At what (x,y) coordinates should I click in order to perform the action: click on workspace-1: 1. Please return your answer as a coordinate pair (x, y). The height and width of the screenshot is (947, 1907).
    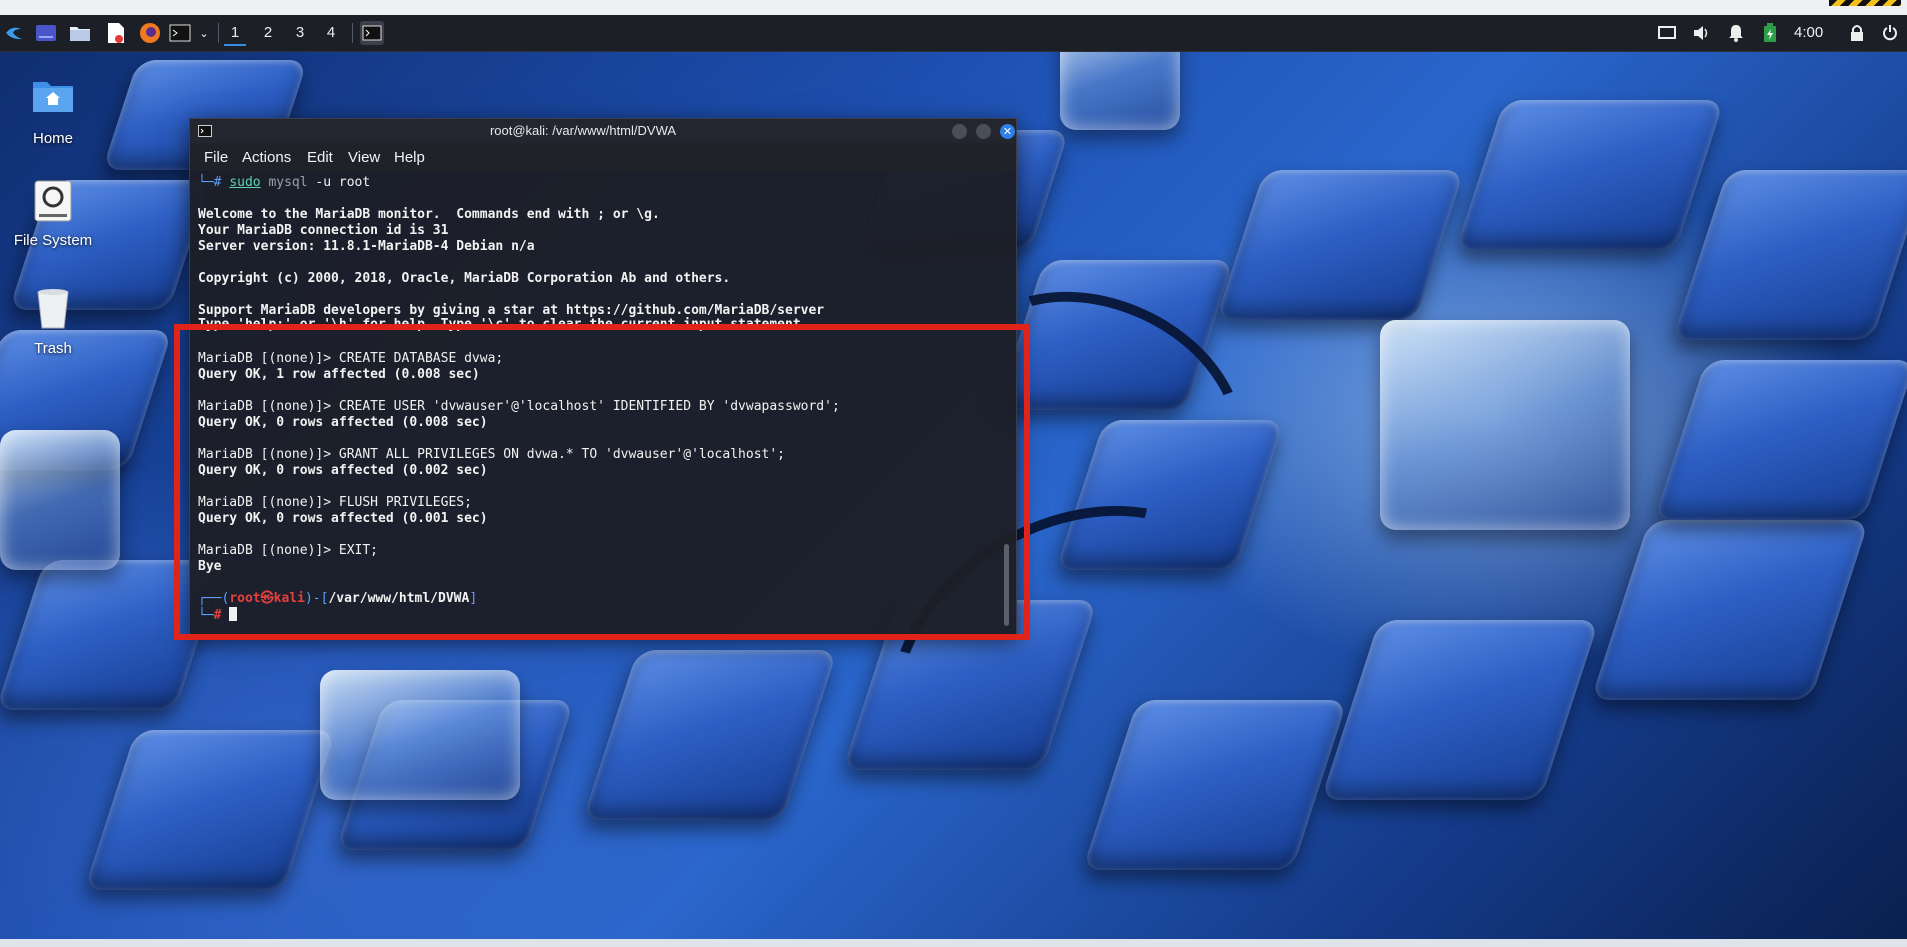
    Looking at the image, I should click on (235, 34).